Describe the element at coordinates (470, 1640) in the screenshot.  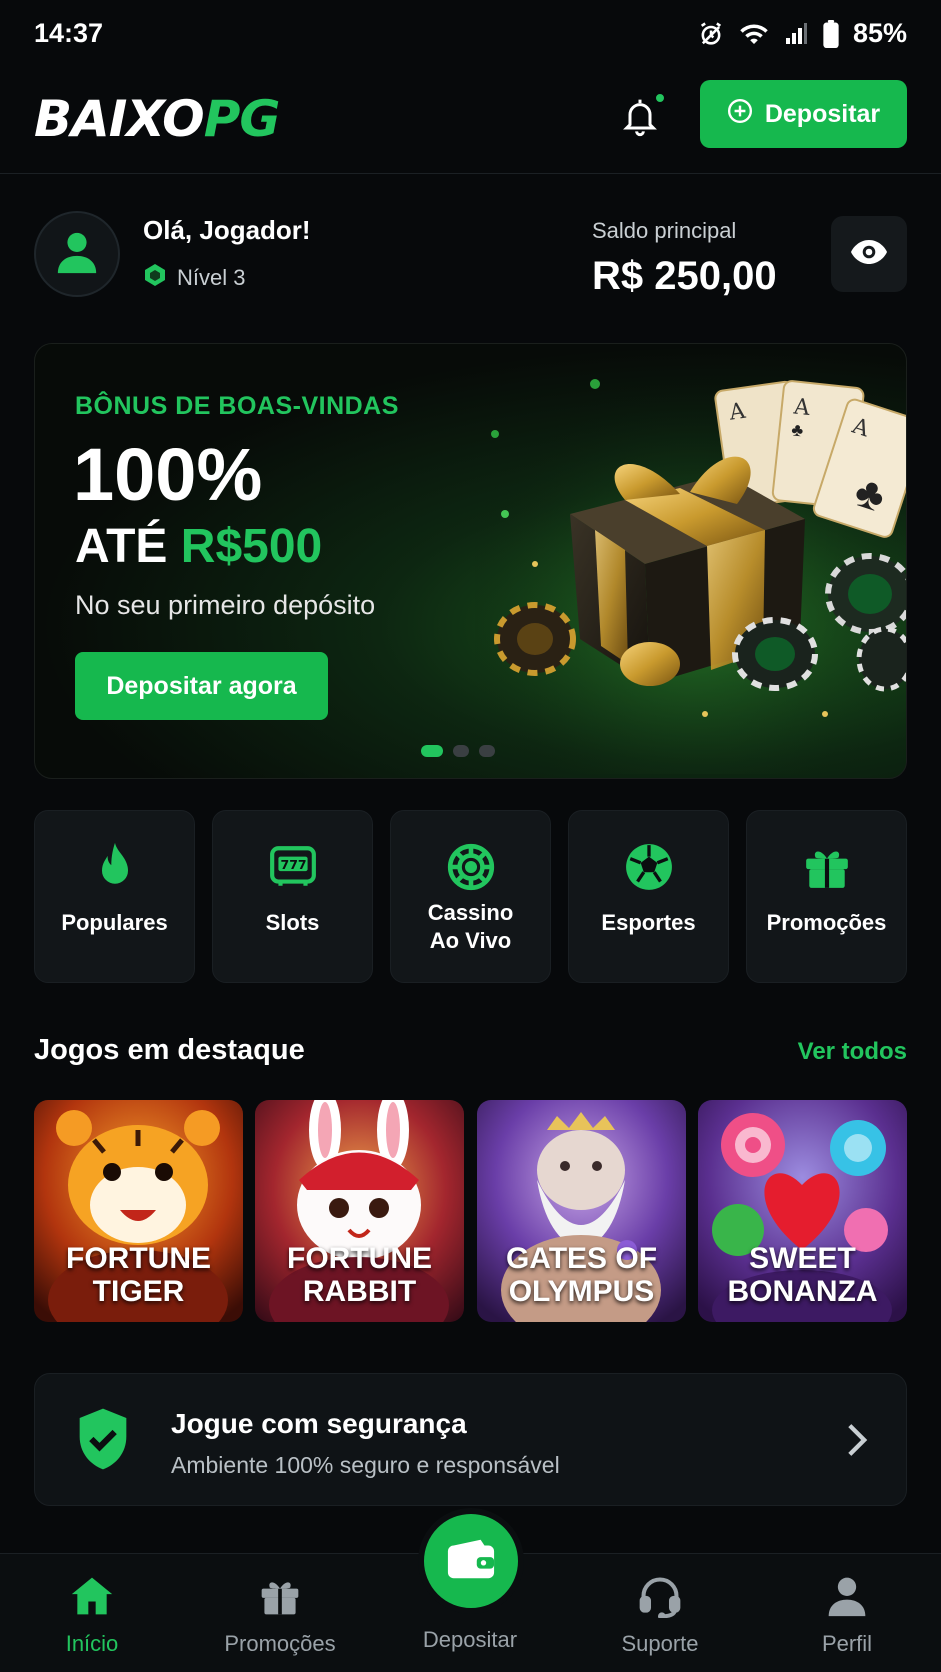
I see `nav-label-depositar: Depositar` at that location.